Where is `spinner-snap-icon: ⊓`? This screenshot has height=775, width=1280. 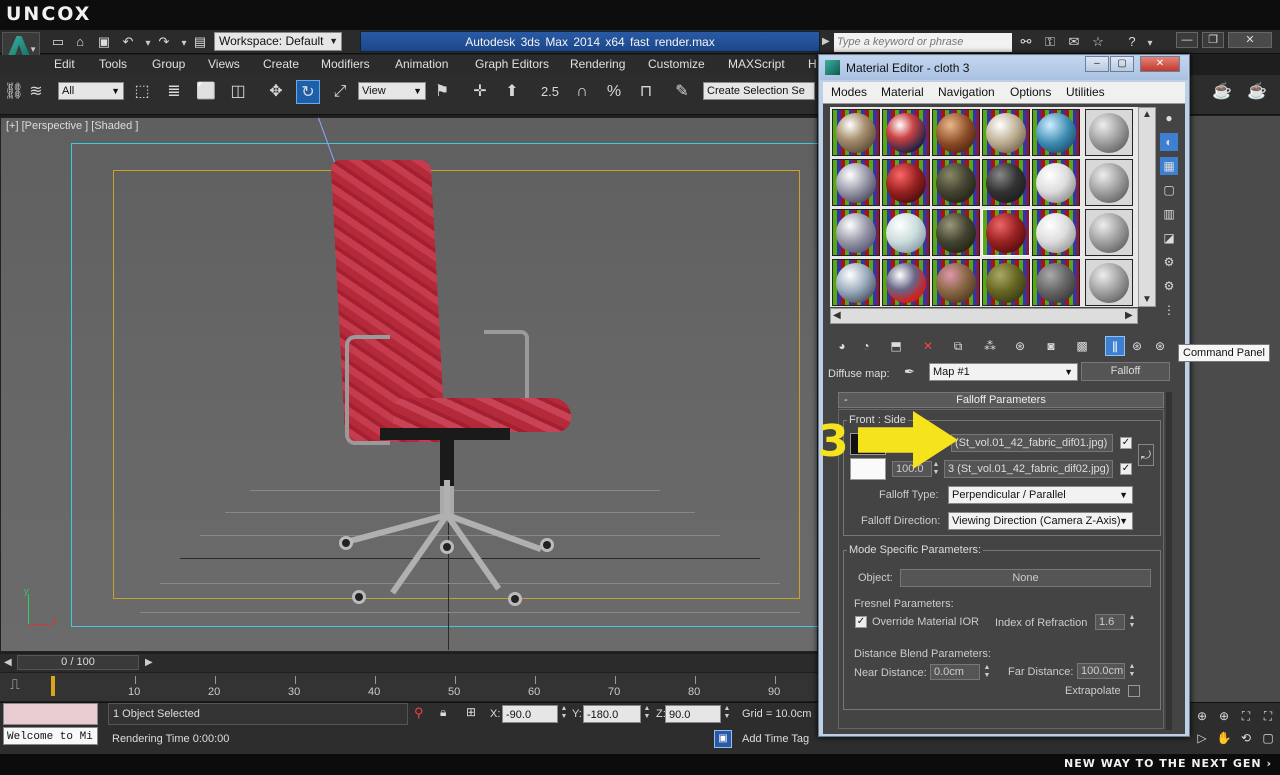
spinner-snap-icon: ⊓ is located at coordinates (646, 92).